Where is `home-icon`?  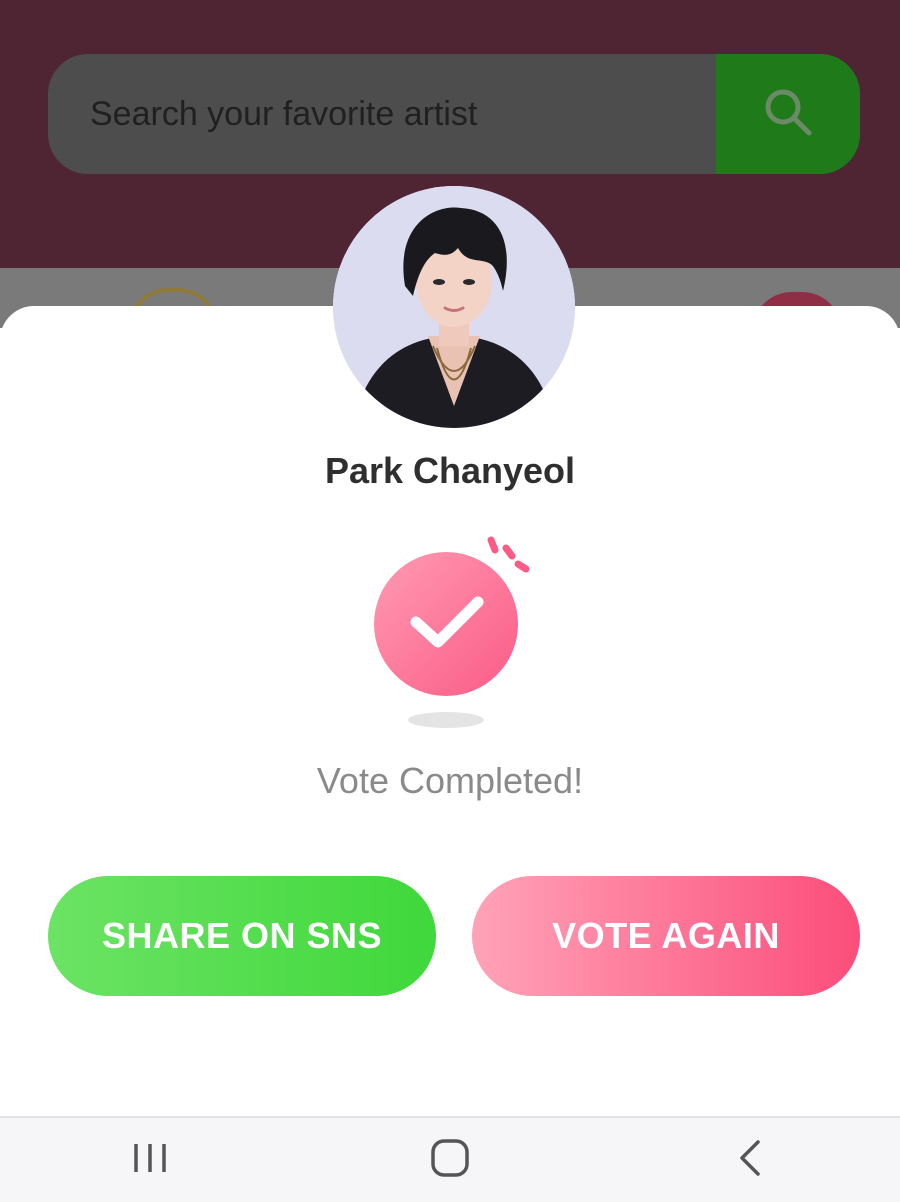
home-icon is located at coordinates (450, 1160).